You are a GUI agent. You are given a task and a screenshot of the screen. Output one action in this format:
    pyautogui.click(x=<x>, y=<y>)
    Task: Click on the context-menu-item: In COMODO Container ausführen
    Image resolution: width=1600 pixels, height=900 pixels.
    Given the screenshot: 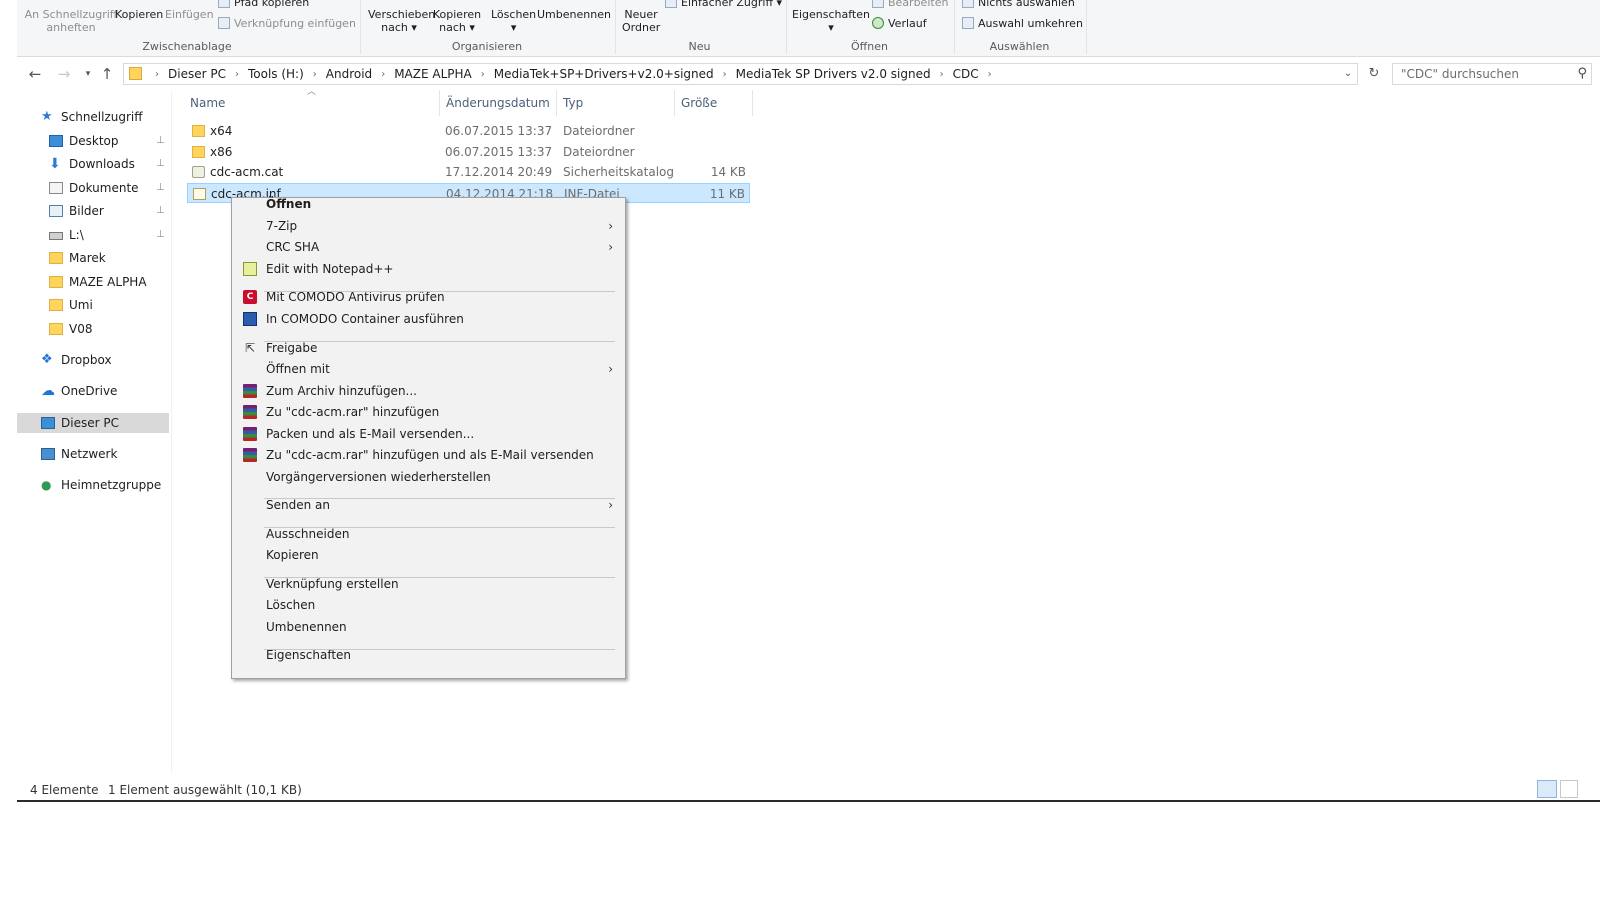 What is the action you would take?
    pyautogui.click(x=428, y=319)
    